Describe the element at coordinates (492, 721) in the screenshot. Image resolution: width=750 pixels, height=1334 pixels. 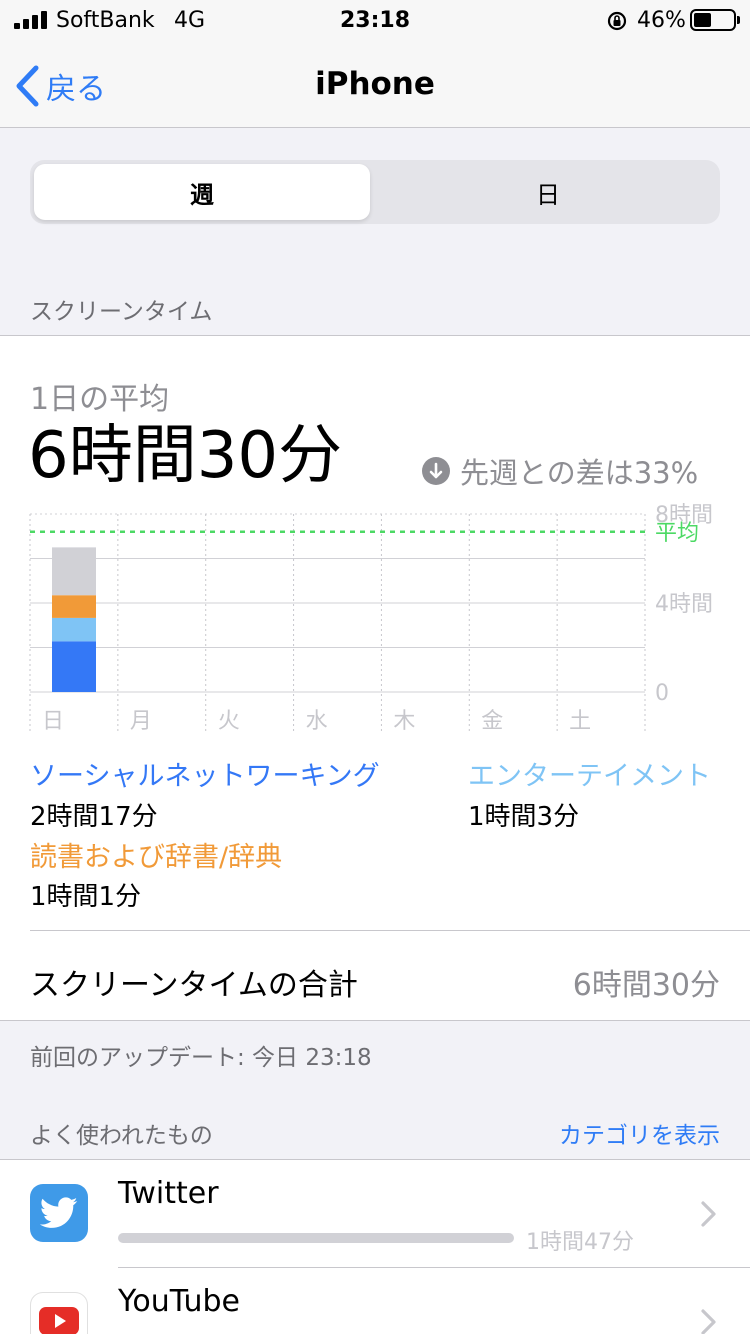
I see `x-tick-label: 金` at that location.